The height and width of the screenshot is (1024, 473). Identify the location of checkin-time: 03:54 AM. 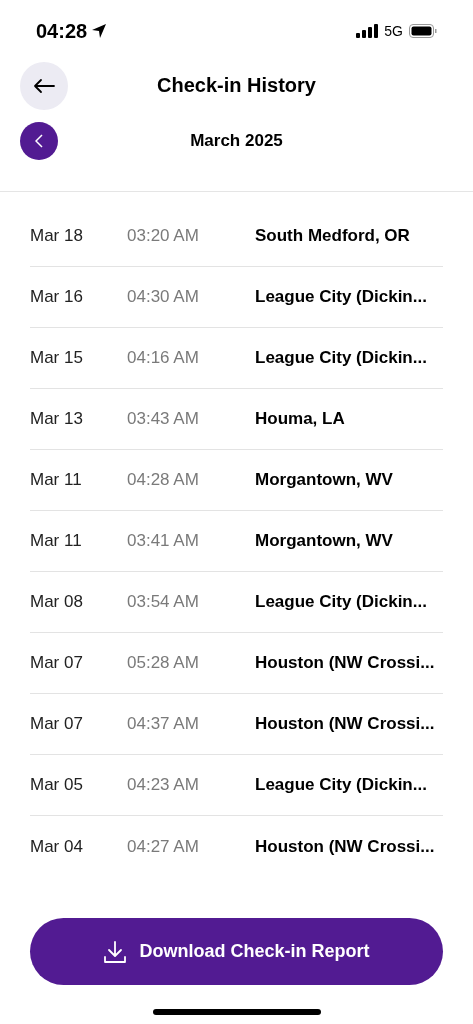
(163, 602).